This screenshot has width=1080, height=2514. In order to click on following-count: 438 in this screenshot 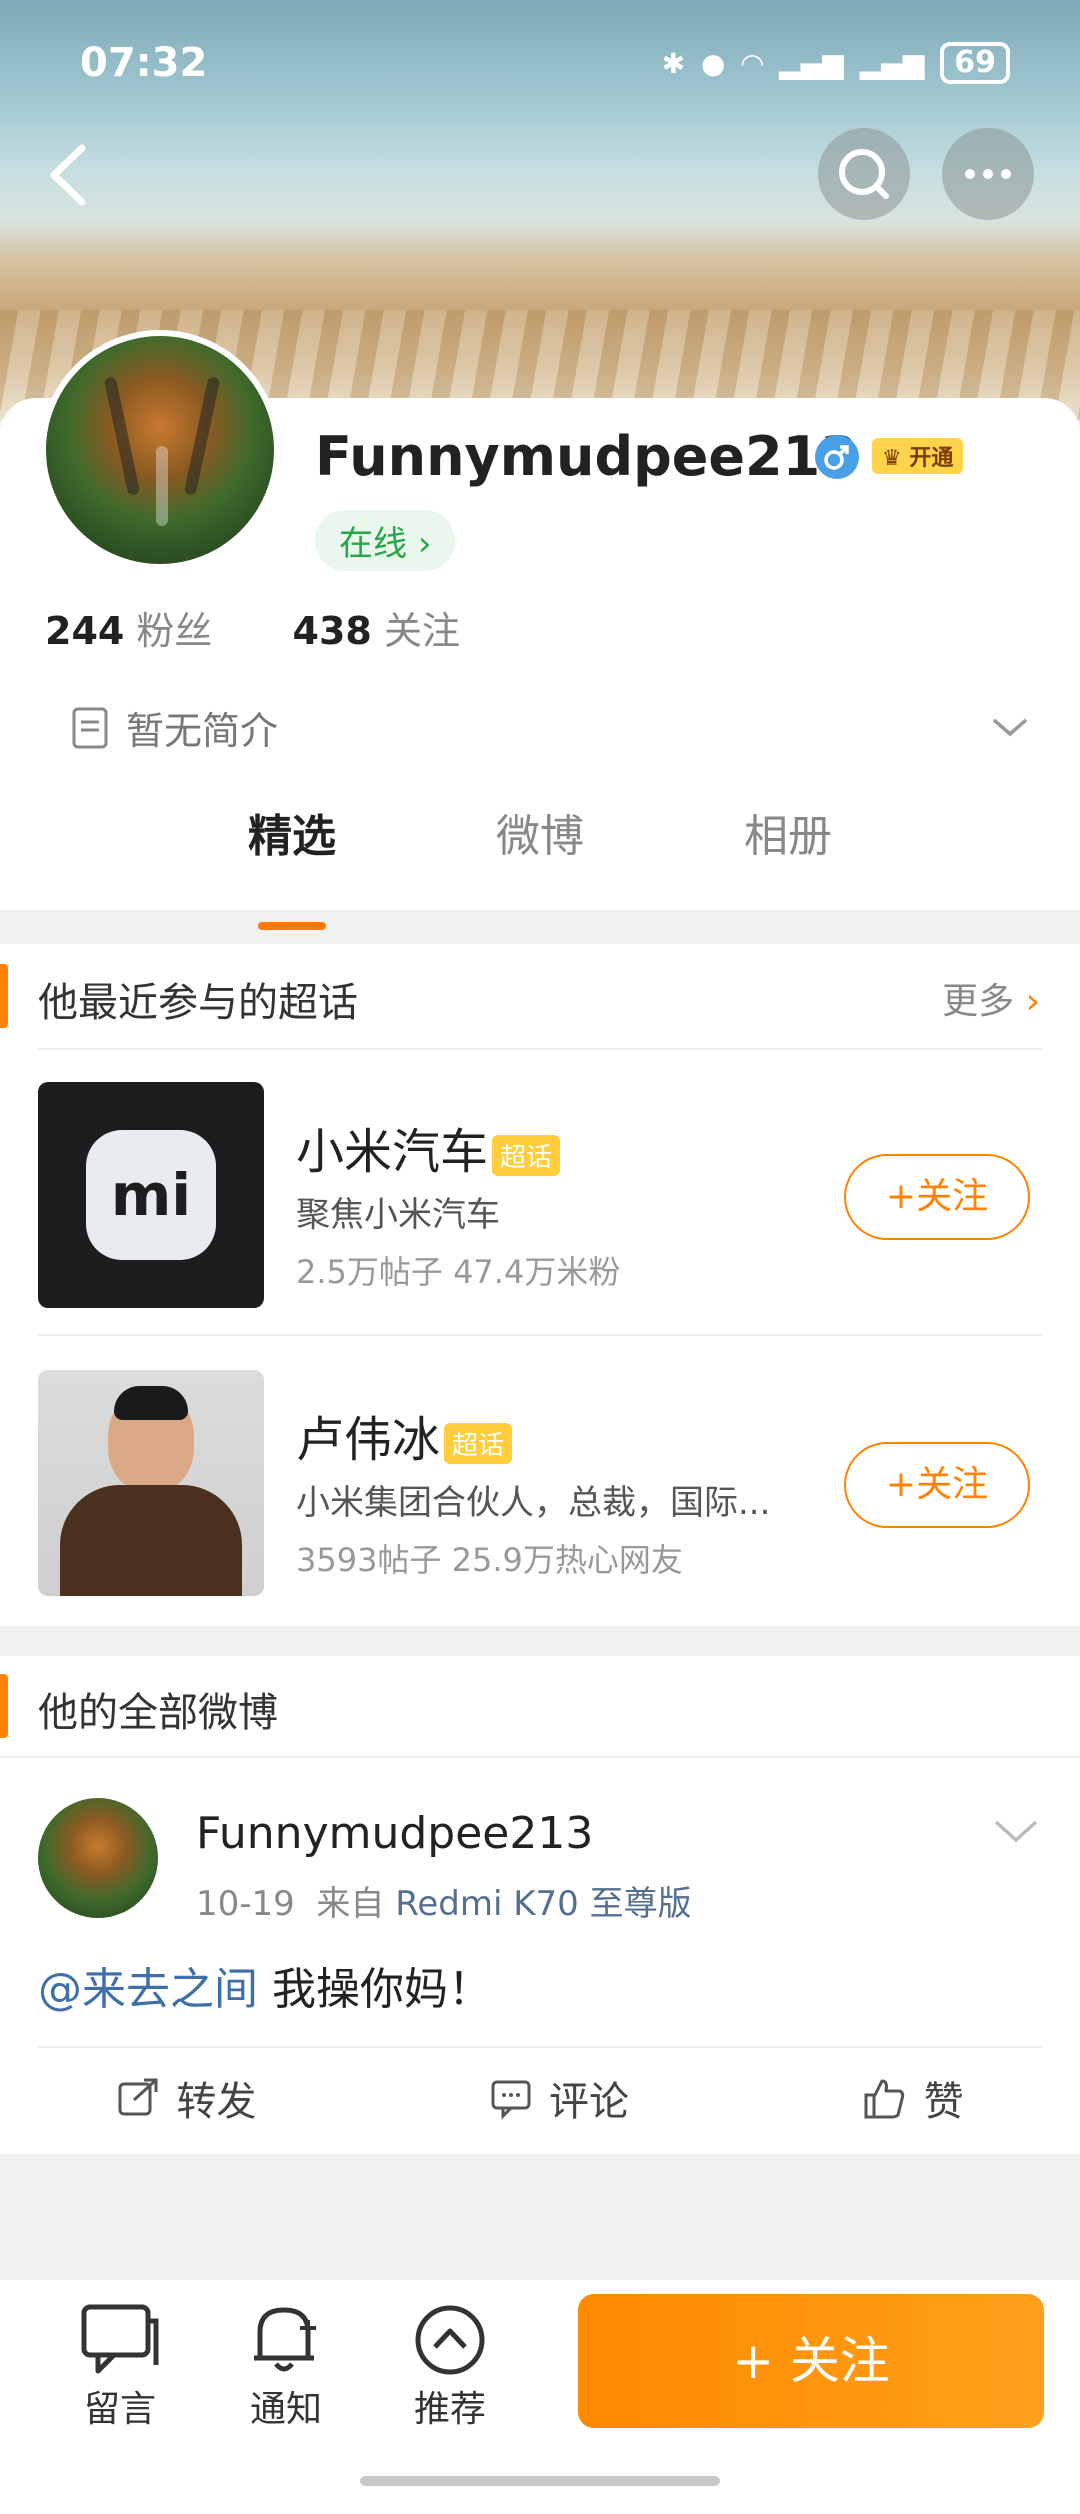, I will do `click(332, 631)`.